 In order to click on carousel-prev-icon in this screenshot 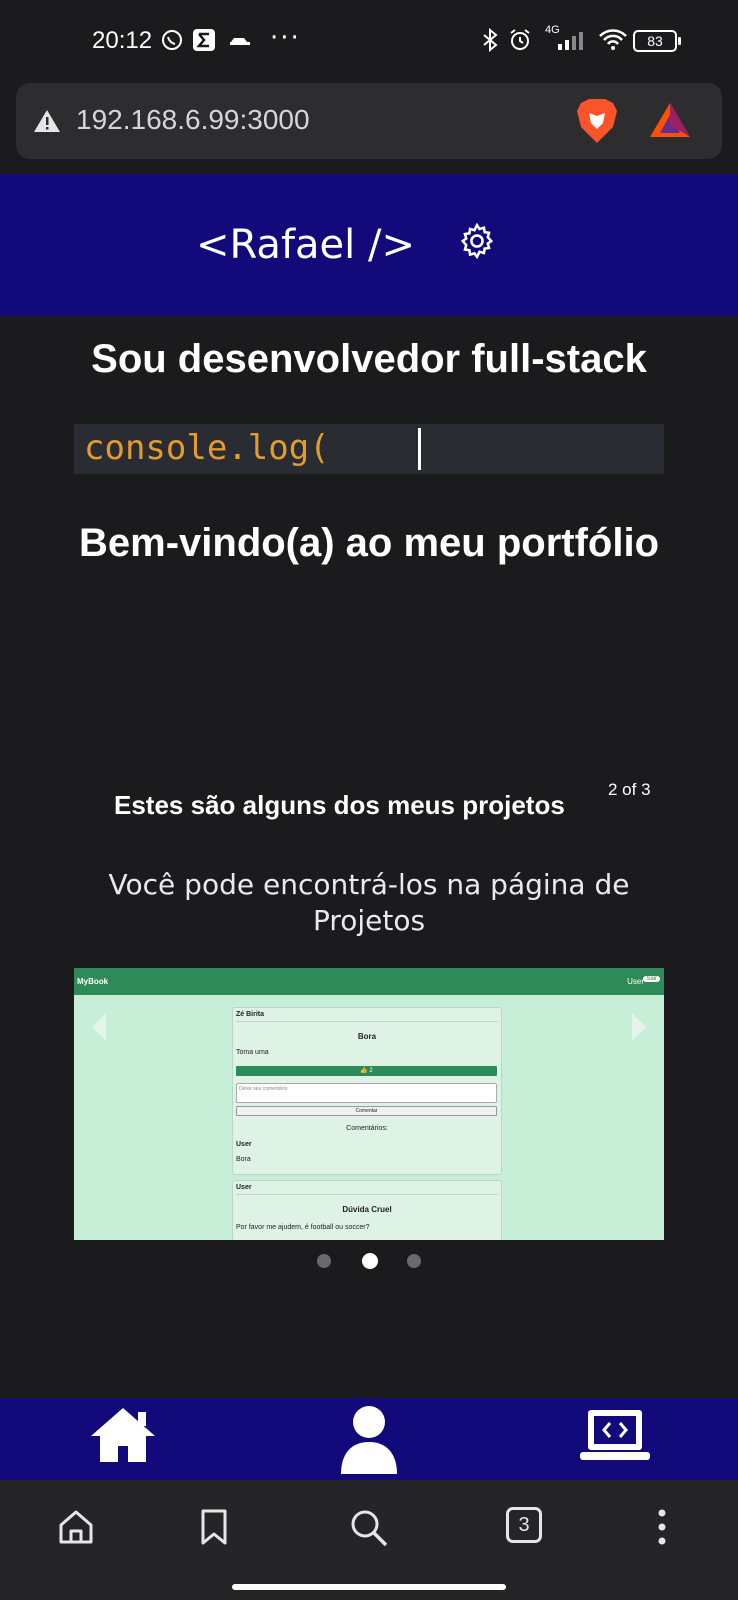, I will do `click(99, 1027)`.